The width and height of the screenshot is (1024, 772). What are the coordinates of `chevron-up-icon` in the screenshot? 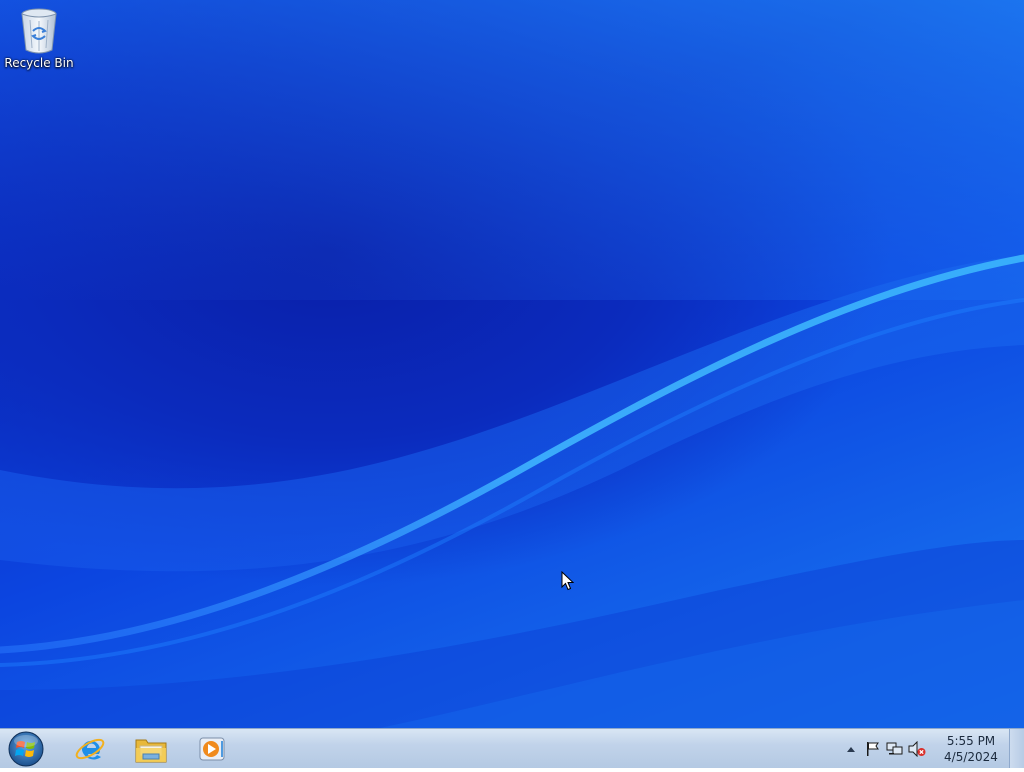 It's located at (851, 749).